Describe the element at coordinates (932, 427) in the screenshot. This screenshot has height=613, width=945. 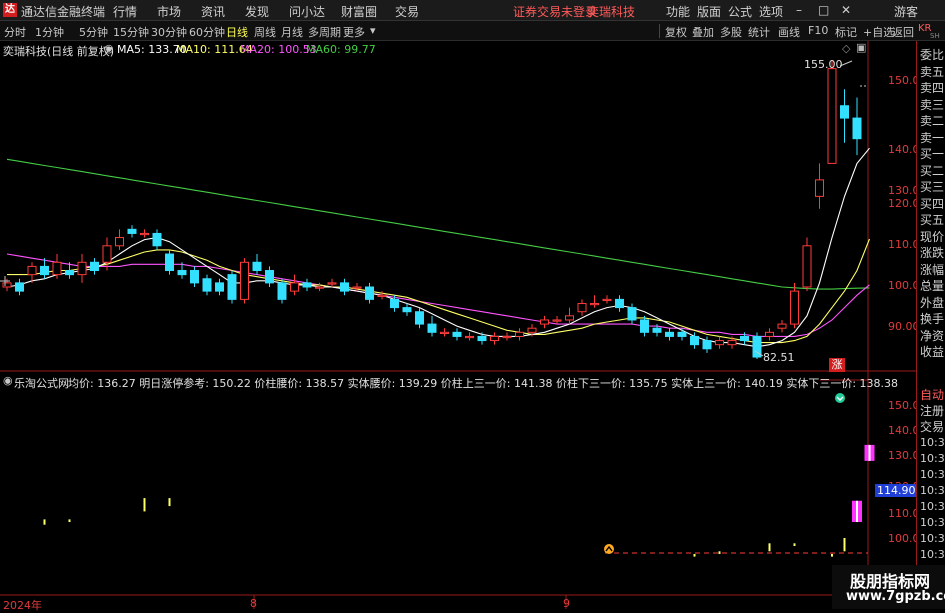
I see `trade-link: 交易` at that location.